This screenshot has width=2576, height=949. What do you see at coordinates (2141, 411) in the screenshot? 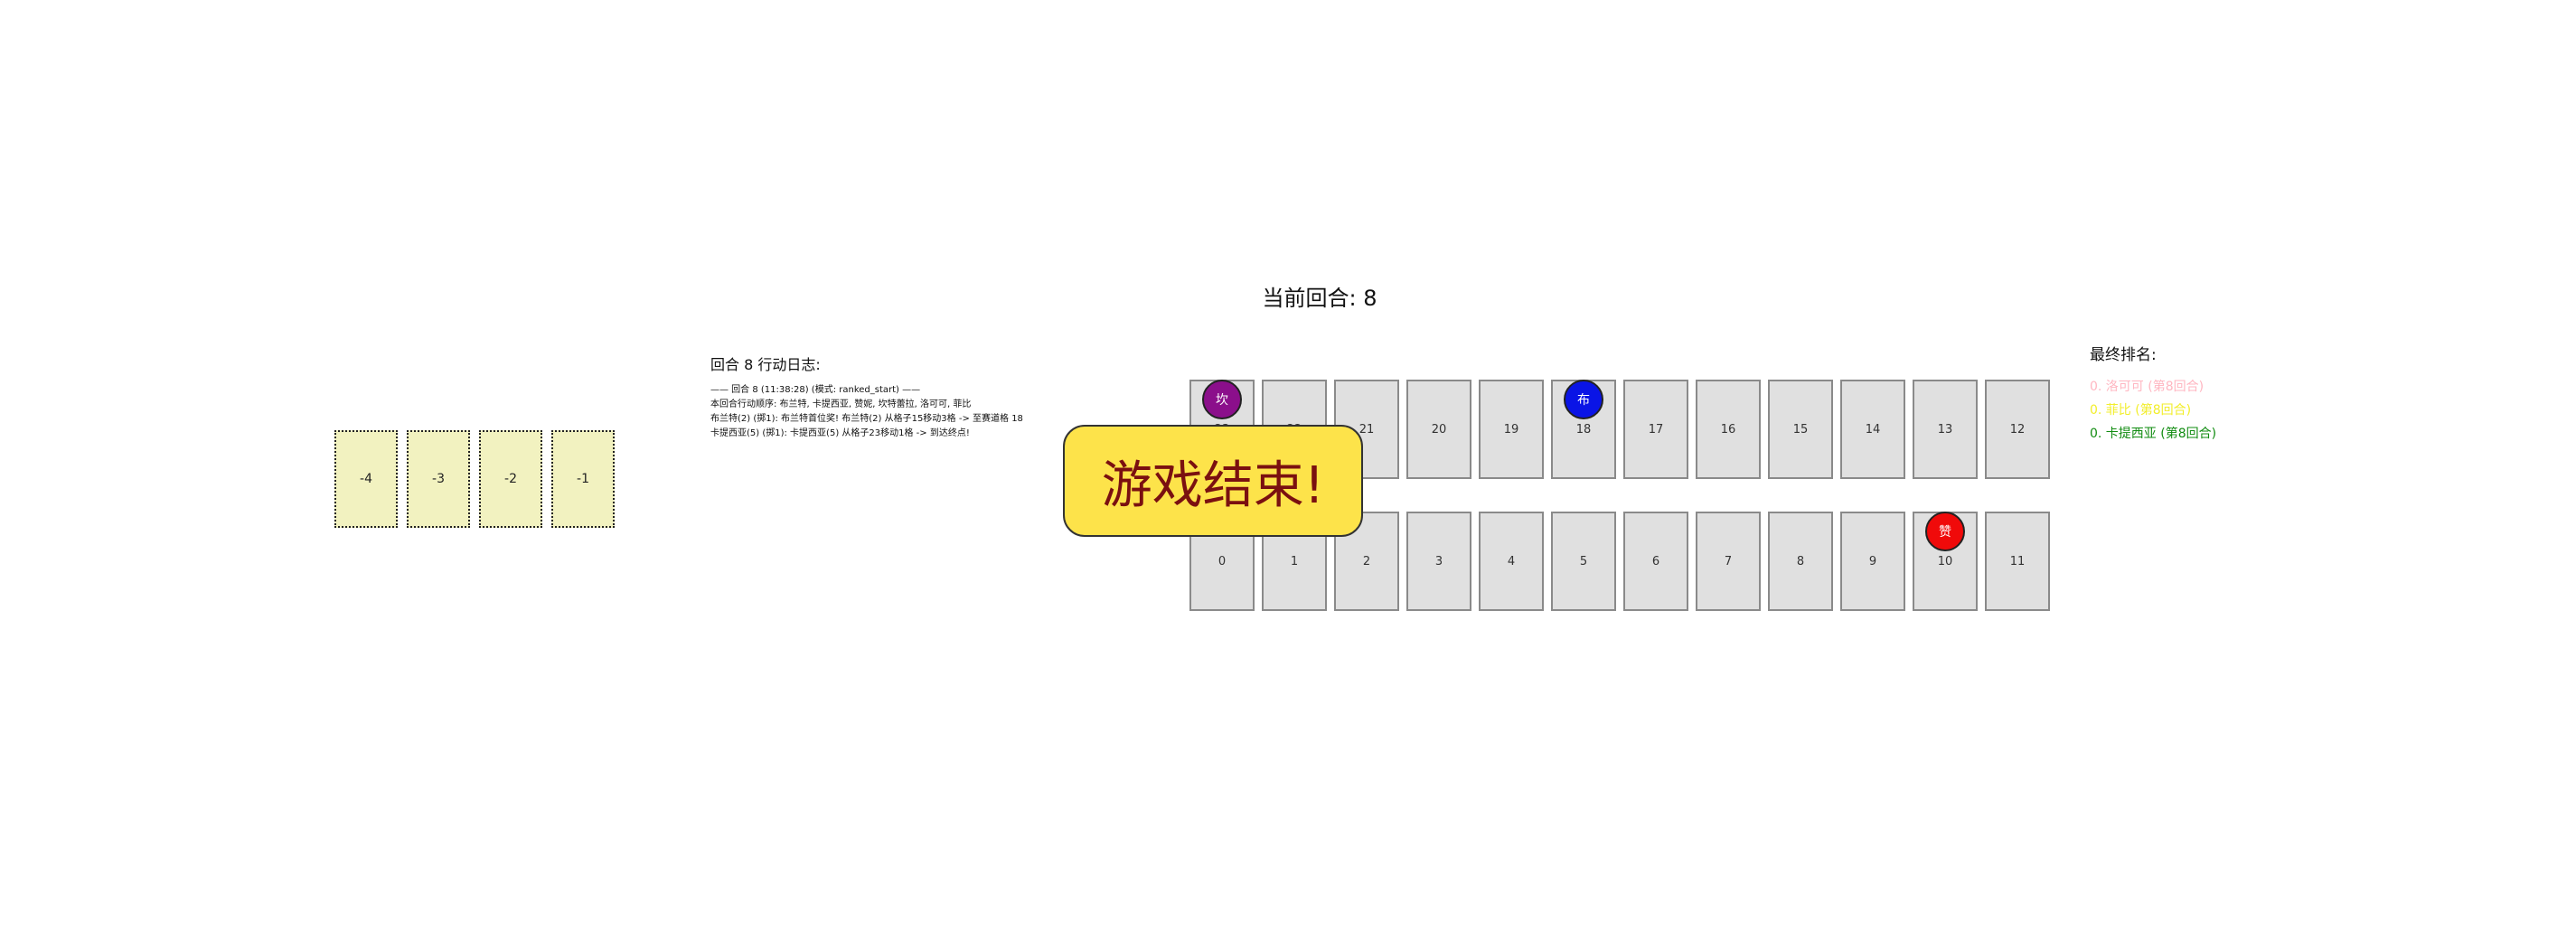
I see `ranking-item: 0. 菲比 (第8回合)` at bounding box center [2141, 411].